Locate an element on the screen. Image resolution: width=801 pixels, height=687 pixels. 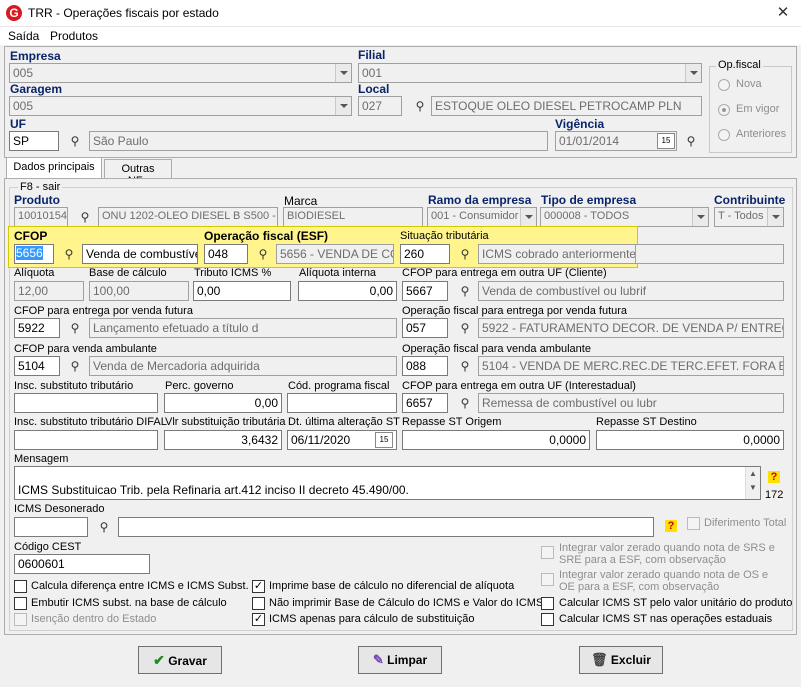
insc-subst-input is located at coordinates (86, 403).